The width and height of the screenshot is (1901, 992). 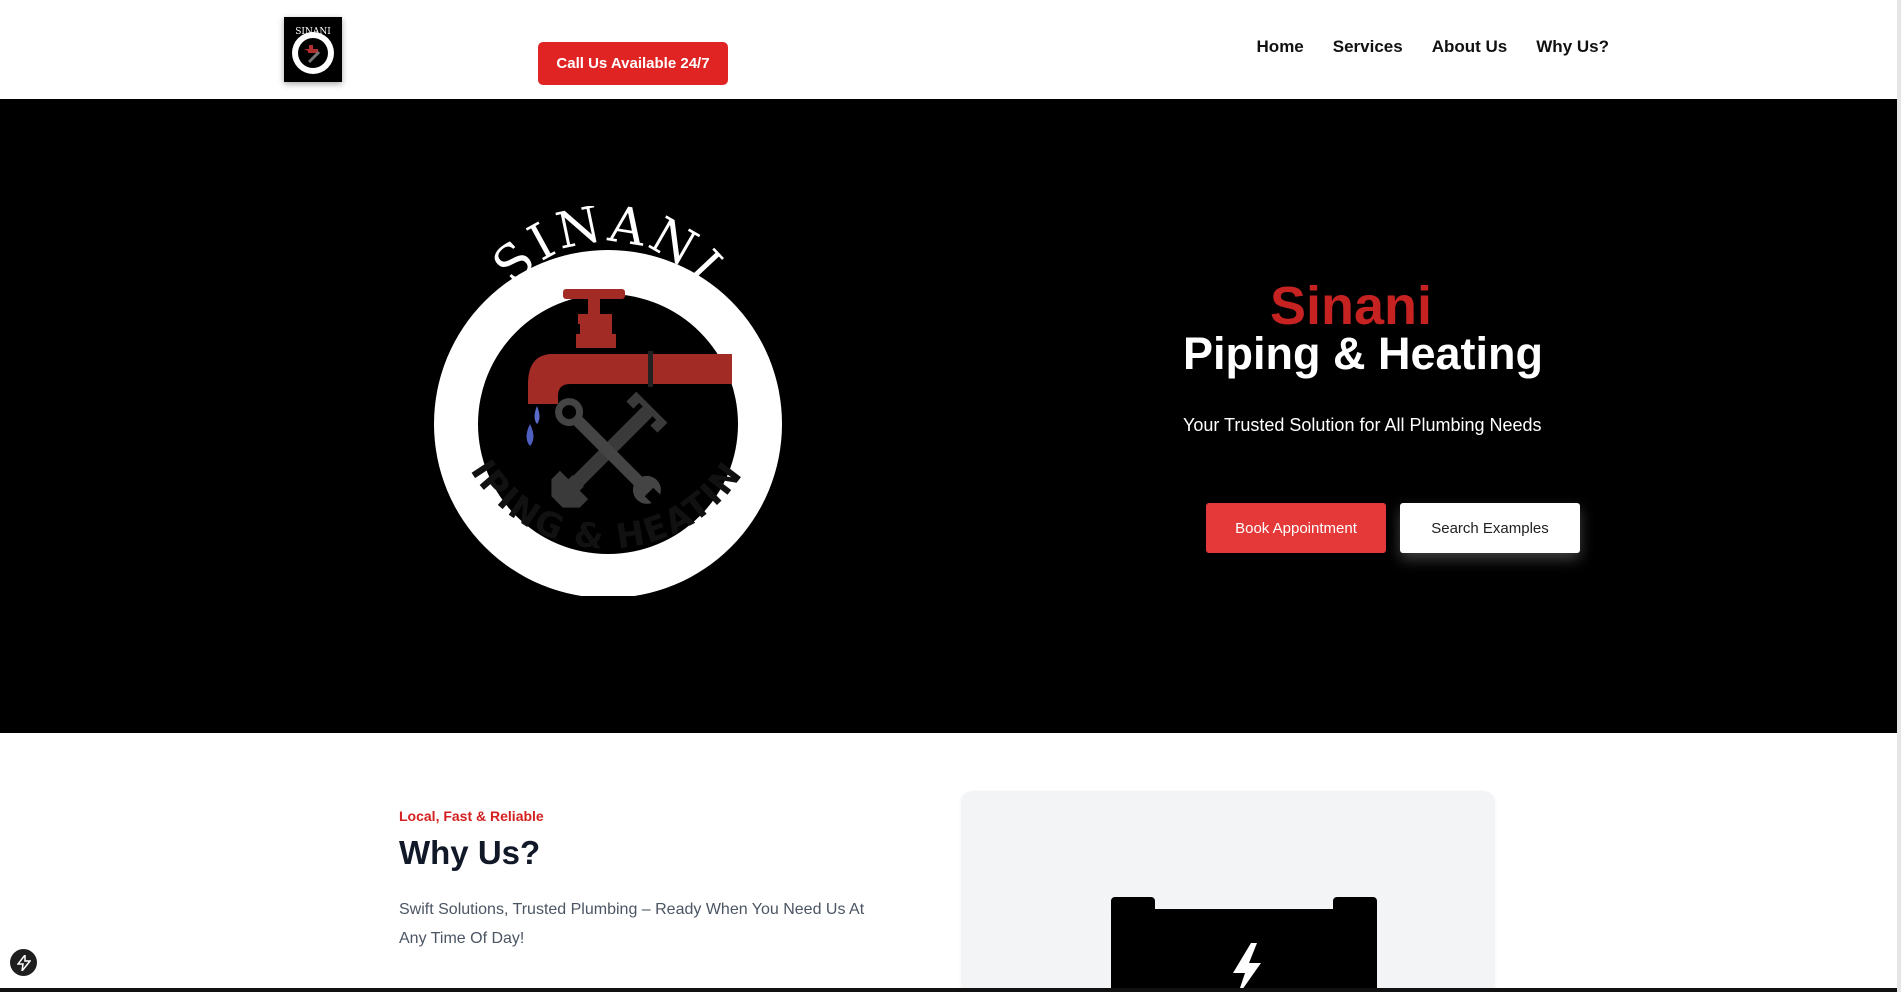 I want to click on nav-about-us: About Us, so click(x=1470, y=47).